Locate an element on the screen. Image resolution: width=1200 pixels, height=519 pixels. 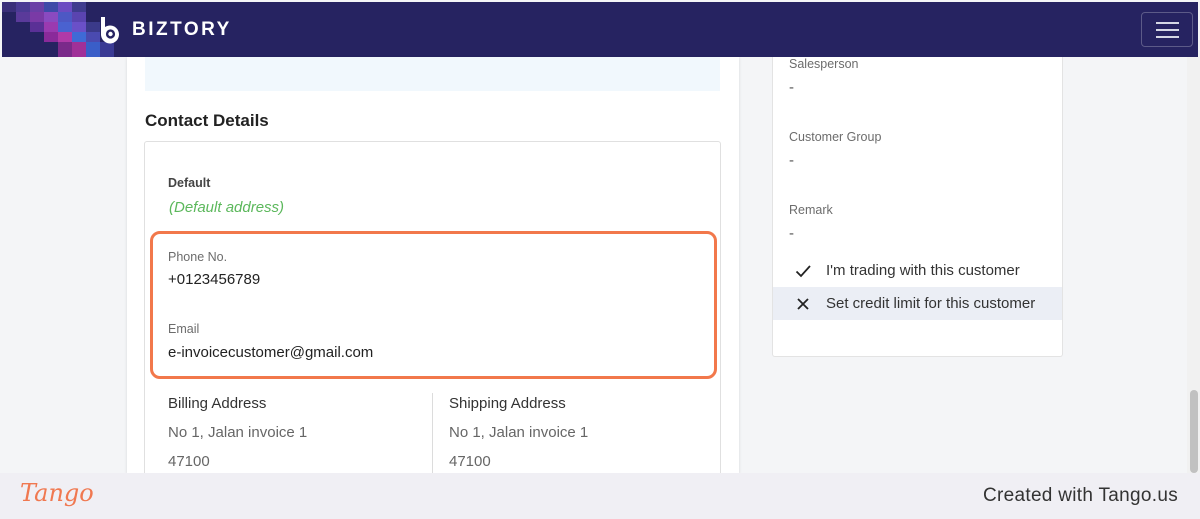
customer-group-label: Customer Group is located at coordinates (835, 137).